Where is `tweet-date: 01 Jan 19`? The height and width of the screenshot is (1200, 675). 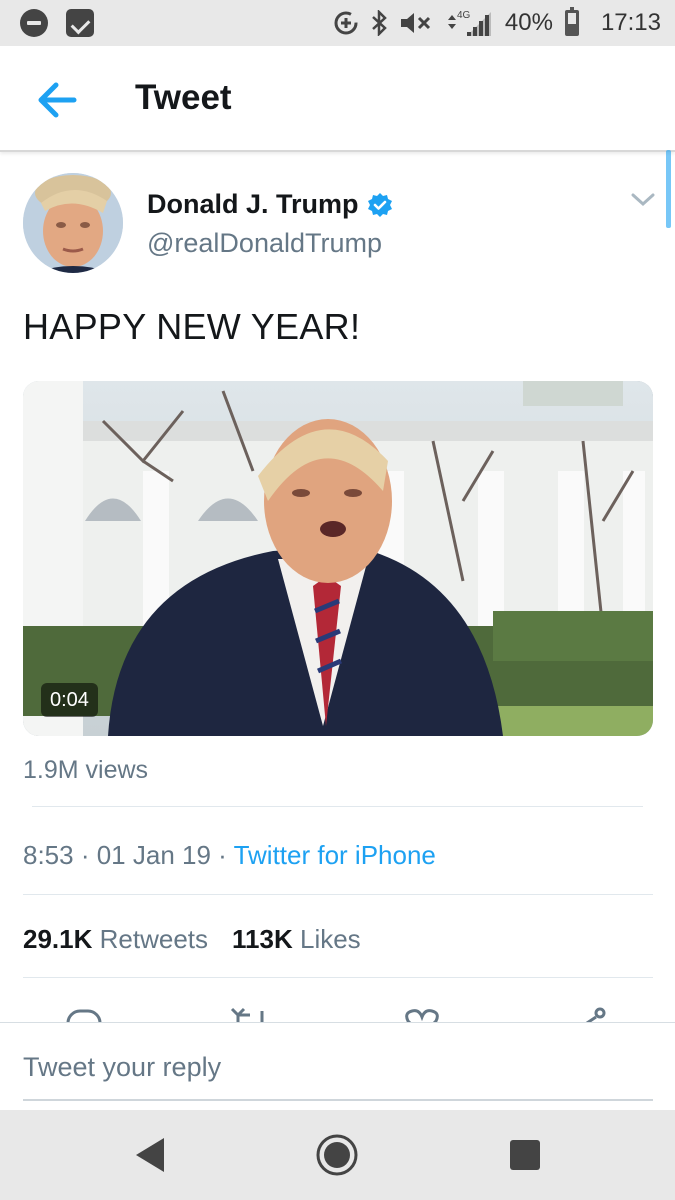 tweet-date: 01 Jan 19 is located at coordinates (153, 855).